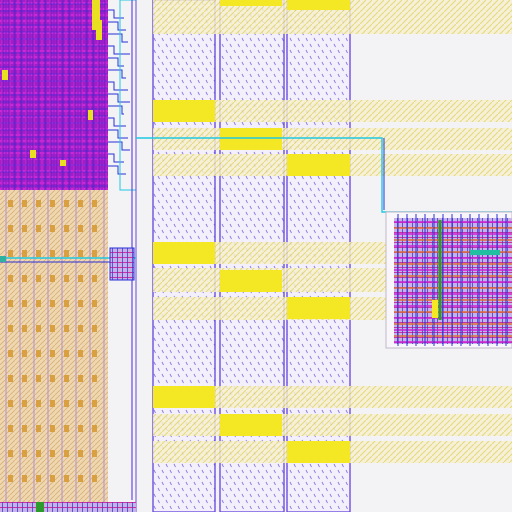 Image resolution: width=512 pixels, height=512 pixels. I want to click on io-cell, so click(122, 264).